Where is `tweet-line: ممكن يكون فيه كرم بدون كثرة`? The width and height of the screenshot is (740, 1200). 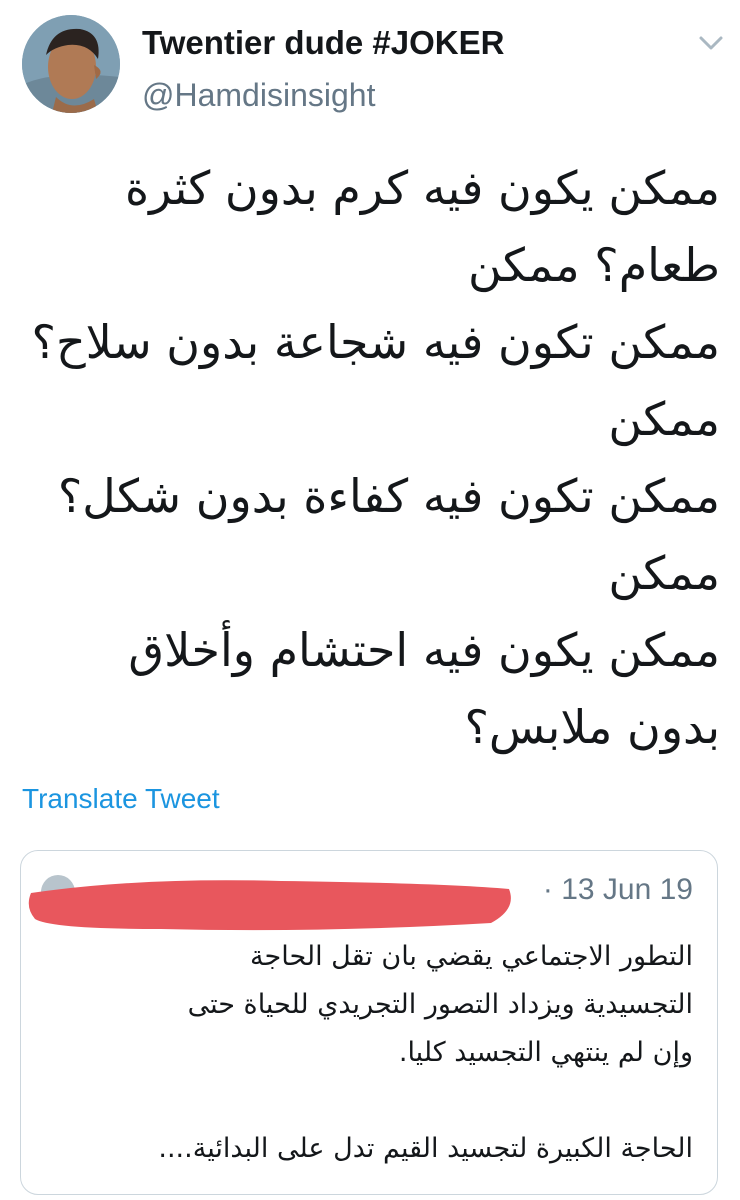
tweet-line: ممكن يكون فيه كرم بدون كثرة is located at coordinates (422, 188).